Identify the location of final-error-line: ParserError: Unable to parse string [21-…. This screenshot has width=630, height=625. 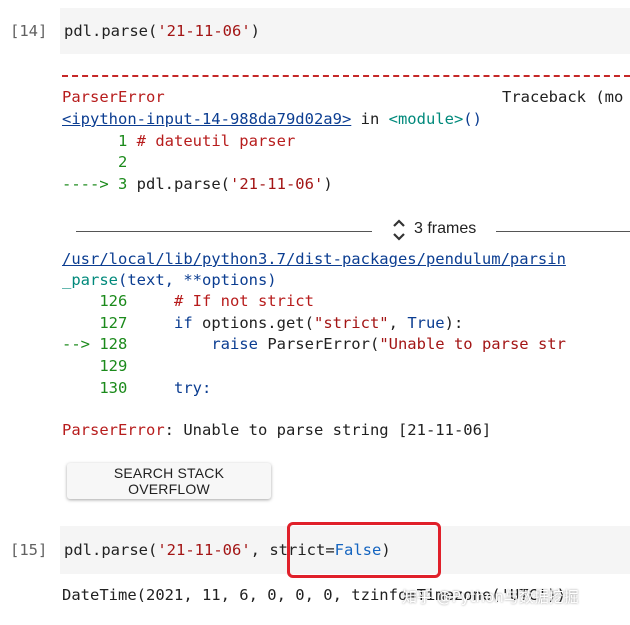
(276, 430).